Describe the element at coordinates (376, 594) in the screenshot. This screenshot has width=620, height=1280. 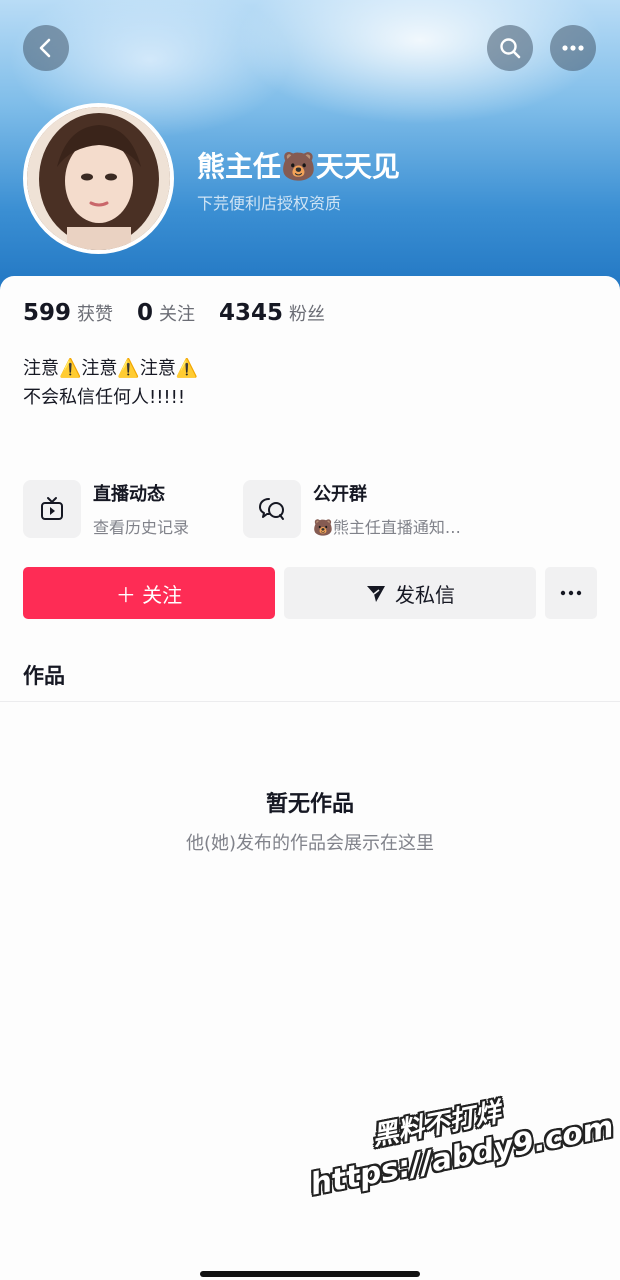
I see `paper-plane-icon` at that location.